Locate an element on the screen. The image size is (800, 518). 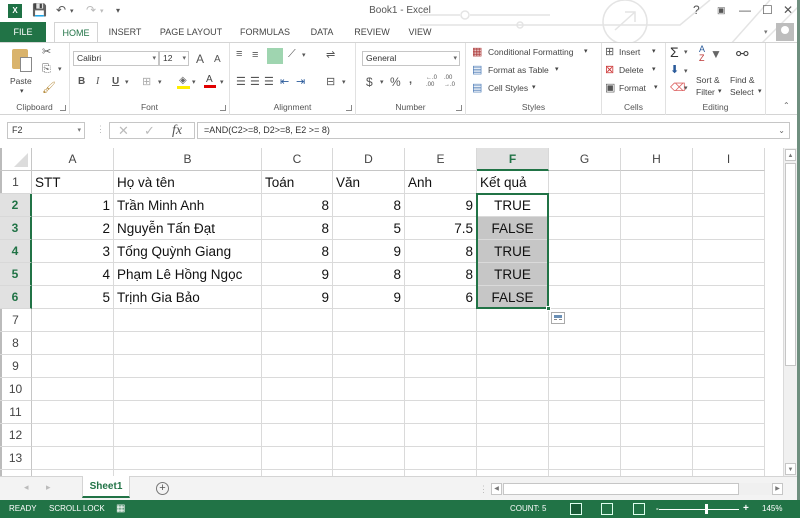
grow-font-button: A is located at coordinates (200, 59).